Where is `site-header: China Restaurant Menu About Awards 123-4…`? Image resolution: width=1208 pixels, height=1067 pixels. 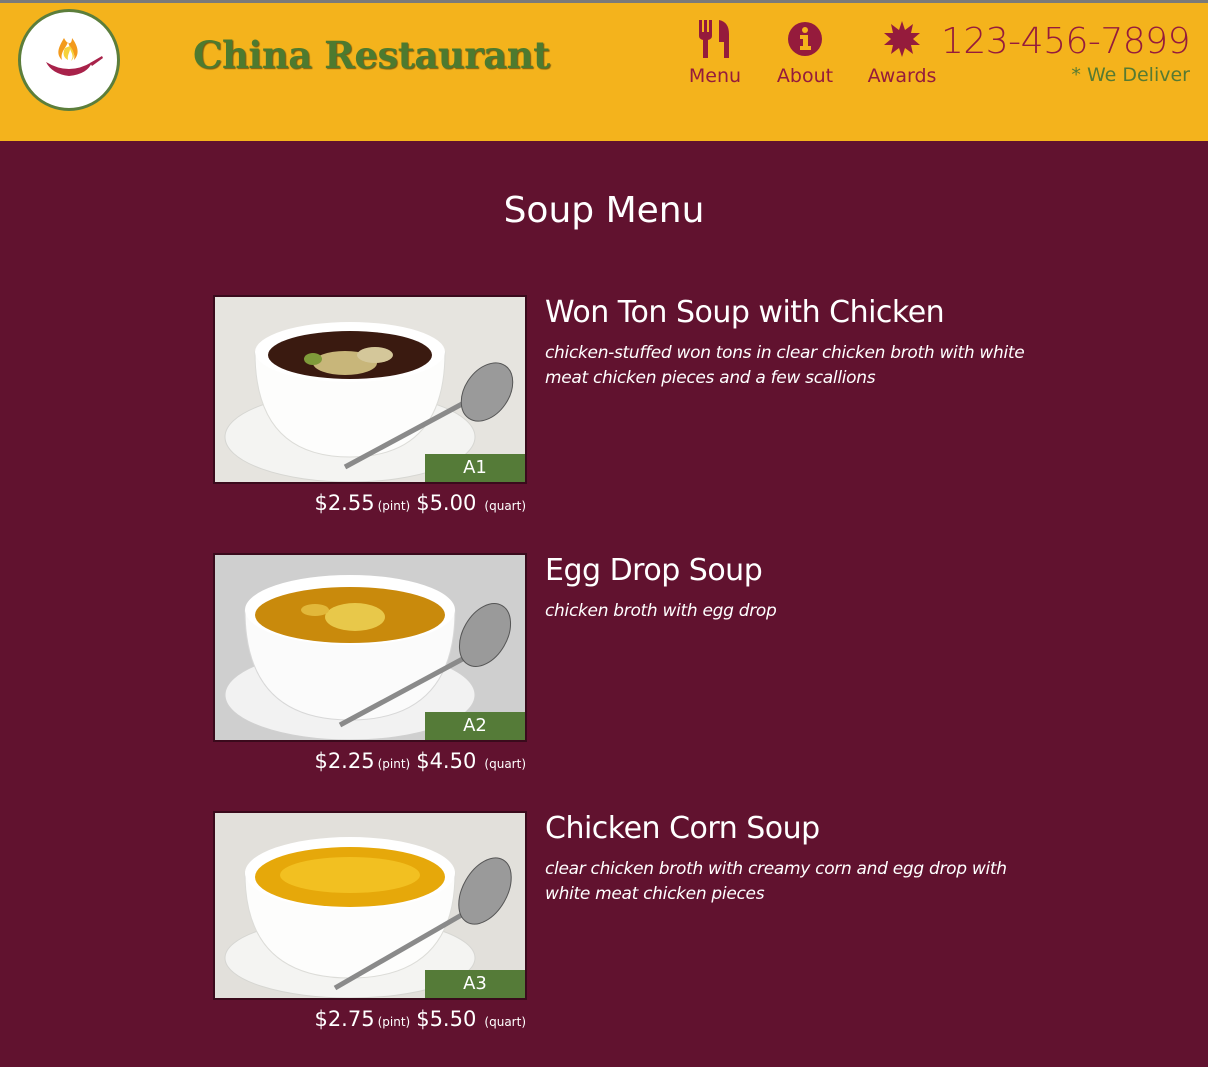
site-header: China Restaurant Menu About Awards 123-4… is located at coordinates (604, 72).